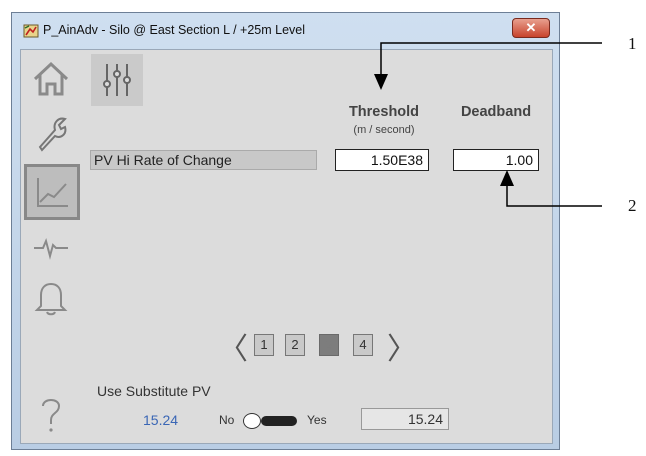  I want to click on callout-1-number: 1, so click(632, 43).